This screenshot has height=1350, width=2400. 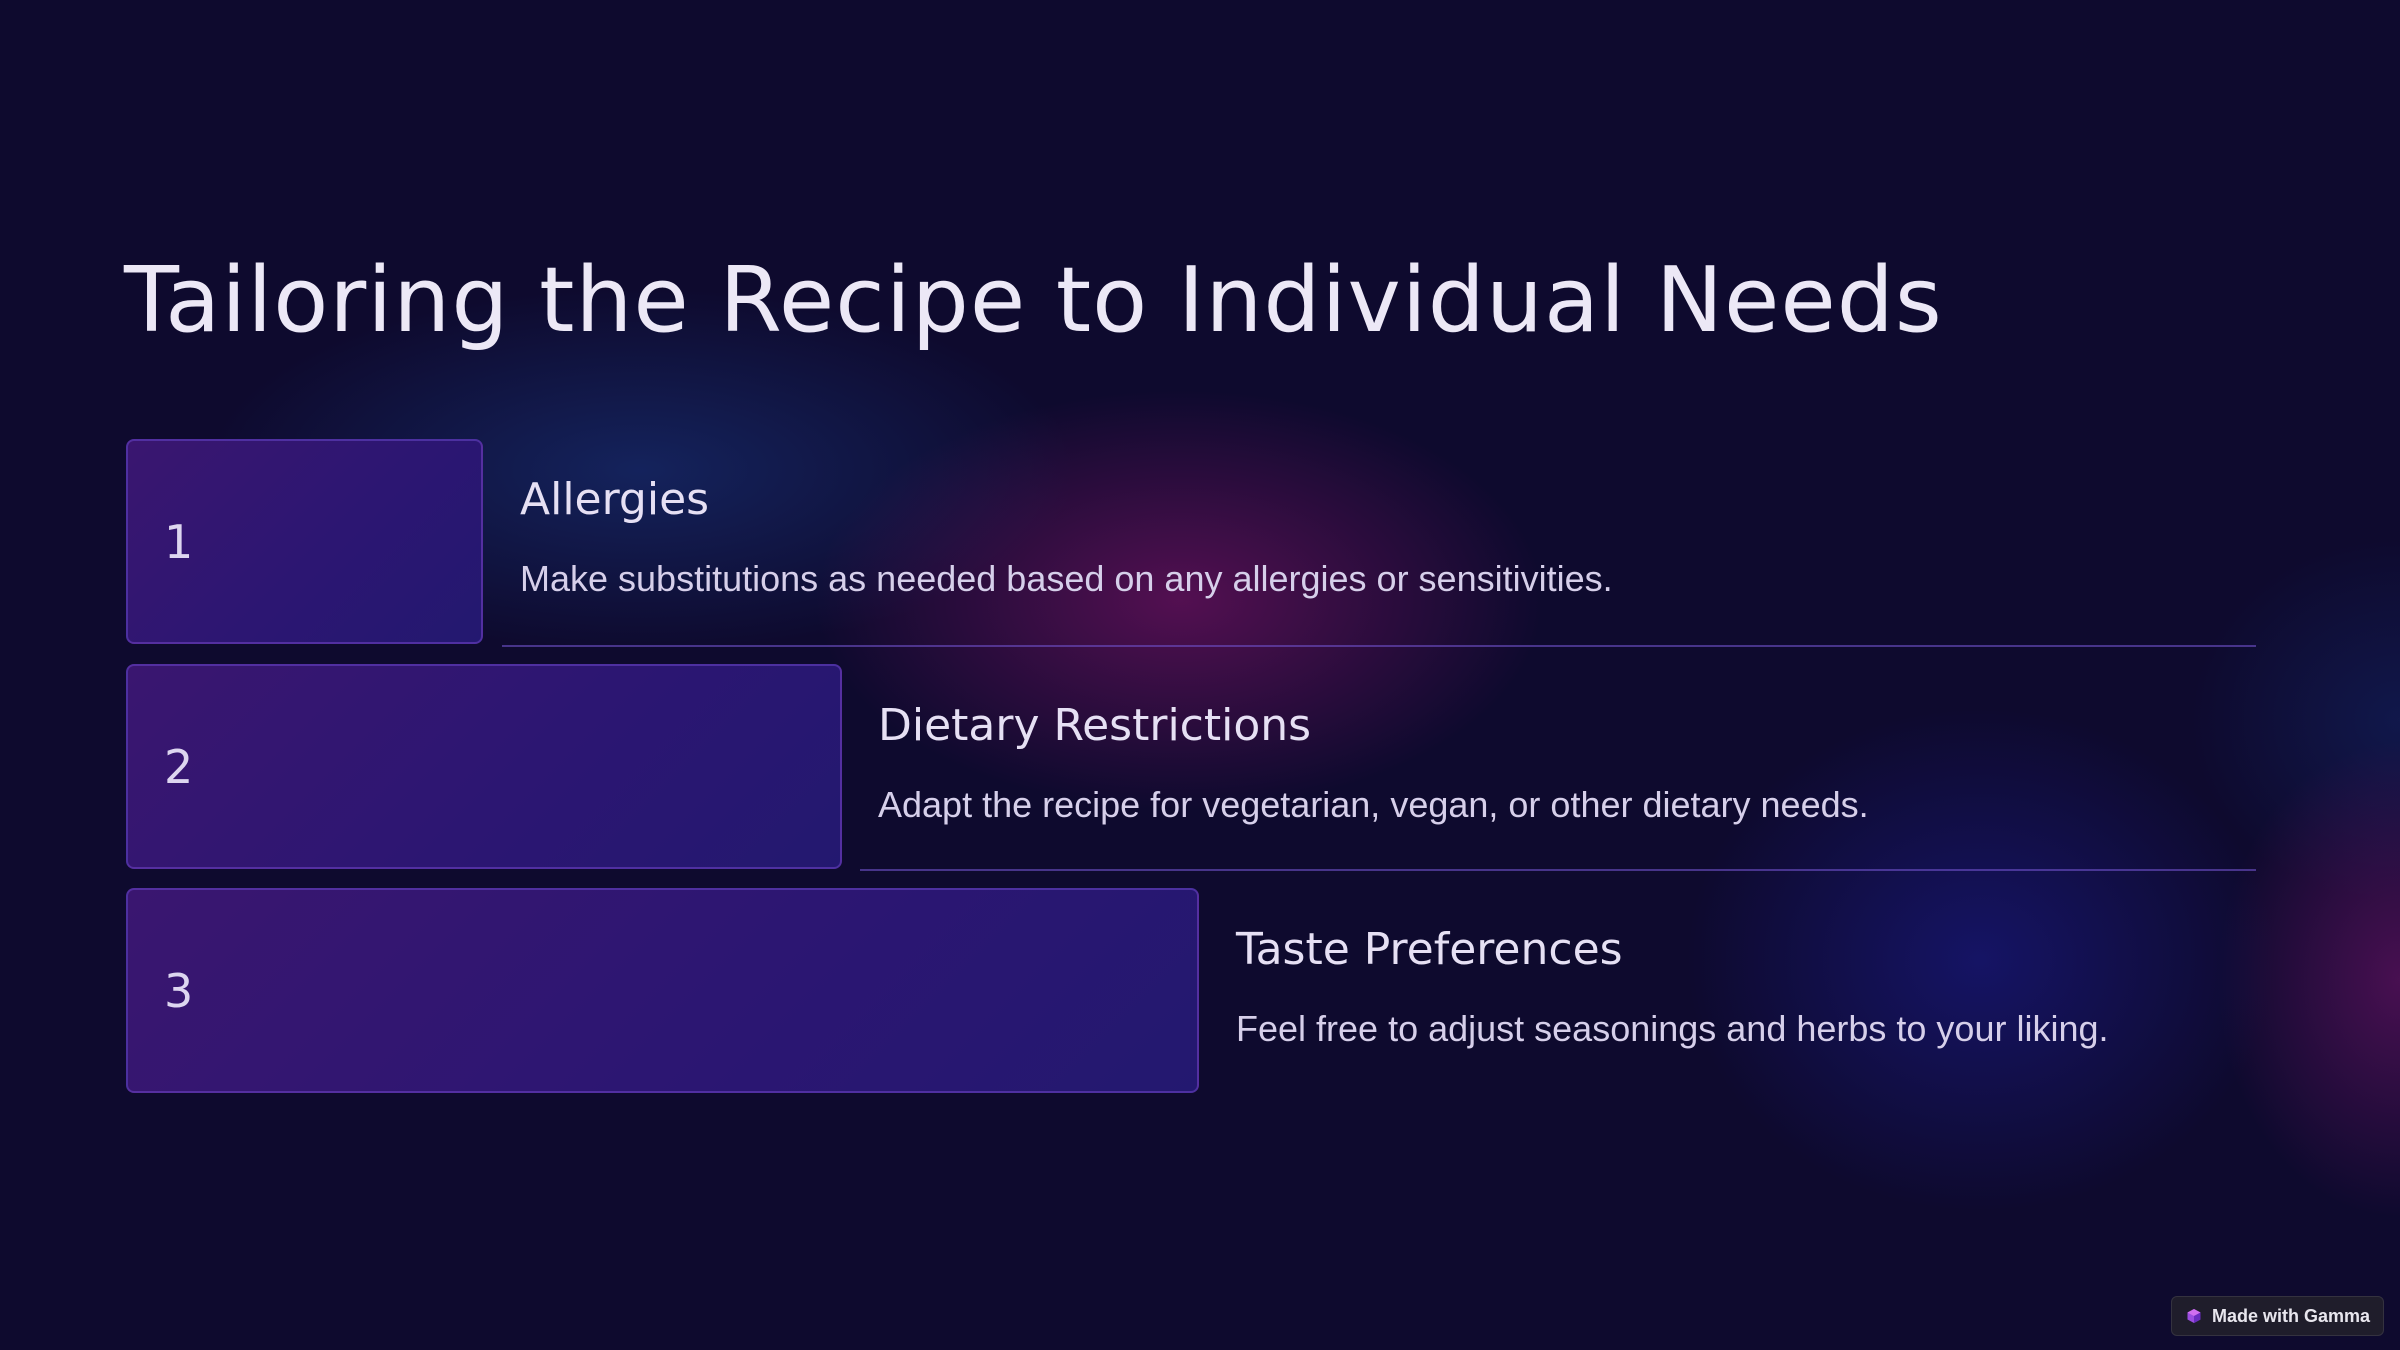 I want to click on step-number-box-1: 1, so click(x=304, y=541).